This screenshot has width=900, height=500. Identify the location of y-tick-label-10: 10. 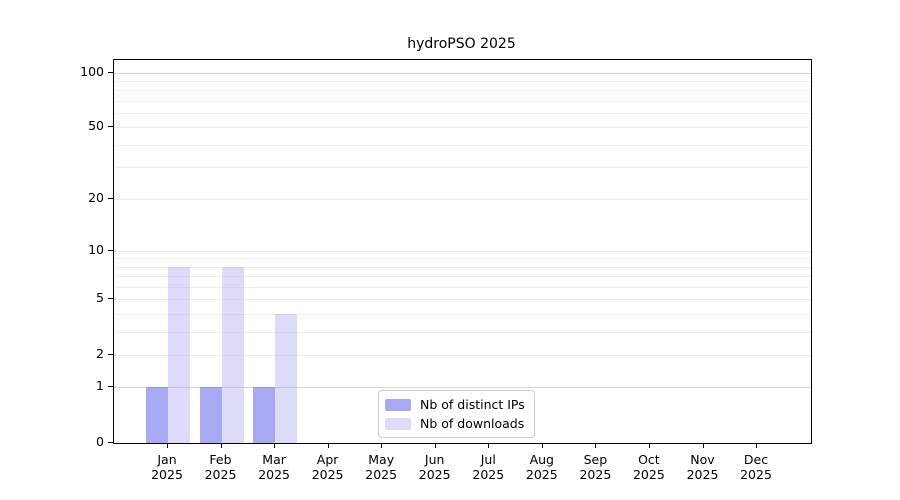
(96, 249).